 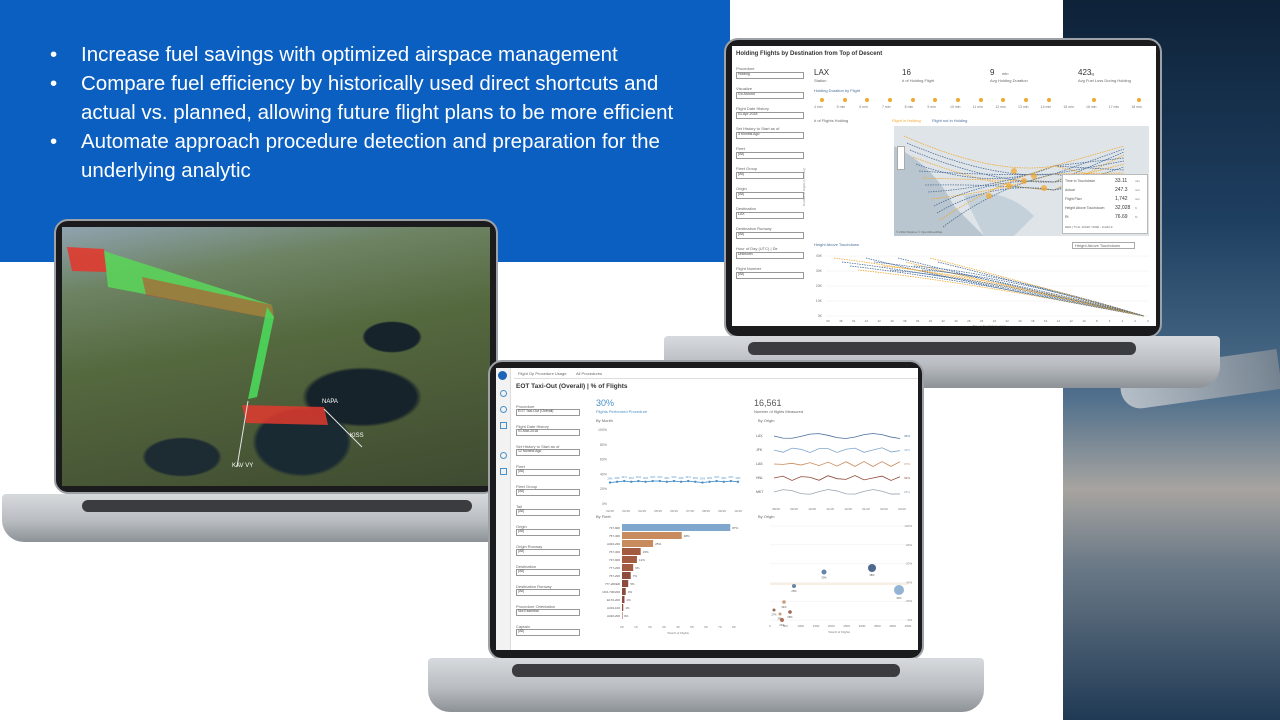 What do you see at coordinates (863, 107) in the screenshot?
I see `duration-tick: 6 min` at bounding box center [863, 107].